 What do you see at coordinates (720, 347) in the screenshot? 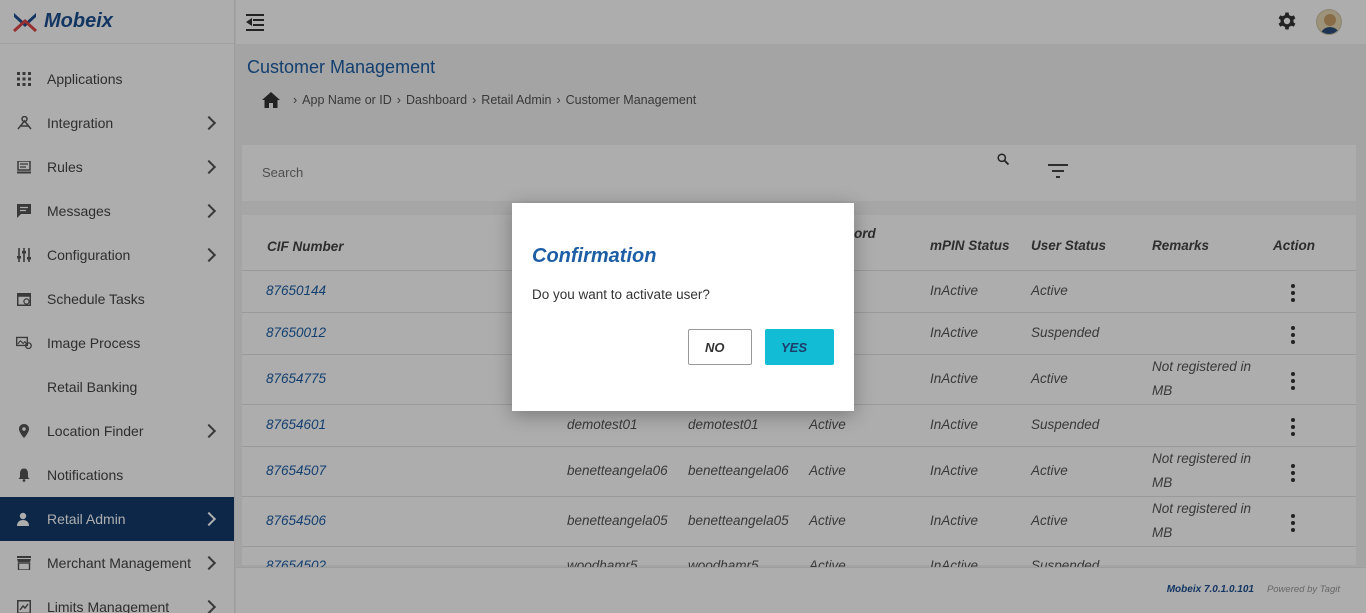
I see `no-button: NO` at bounding box center [720, 347].